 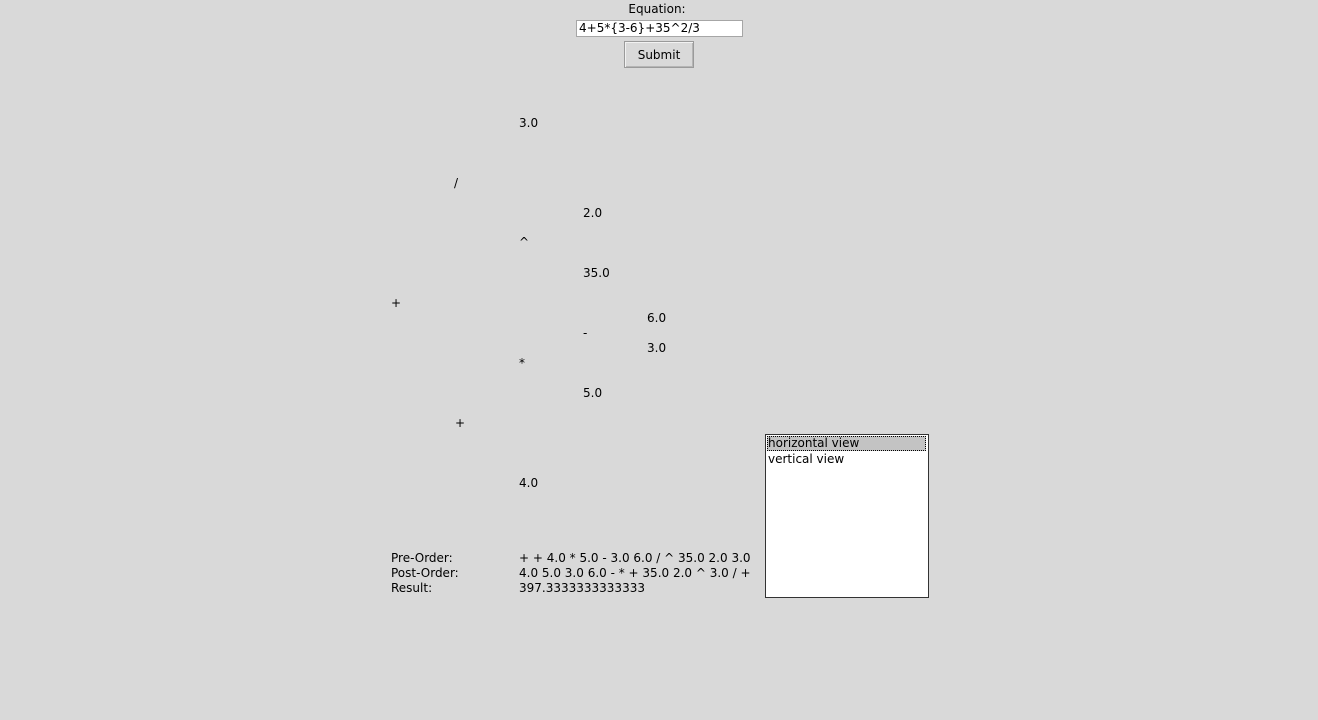 I want to click on postorder-label: Post-Order:, so click(x=425, y=573).